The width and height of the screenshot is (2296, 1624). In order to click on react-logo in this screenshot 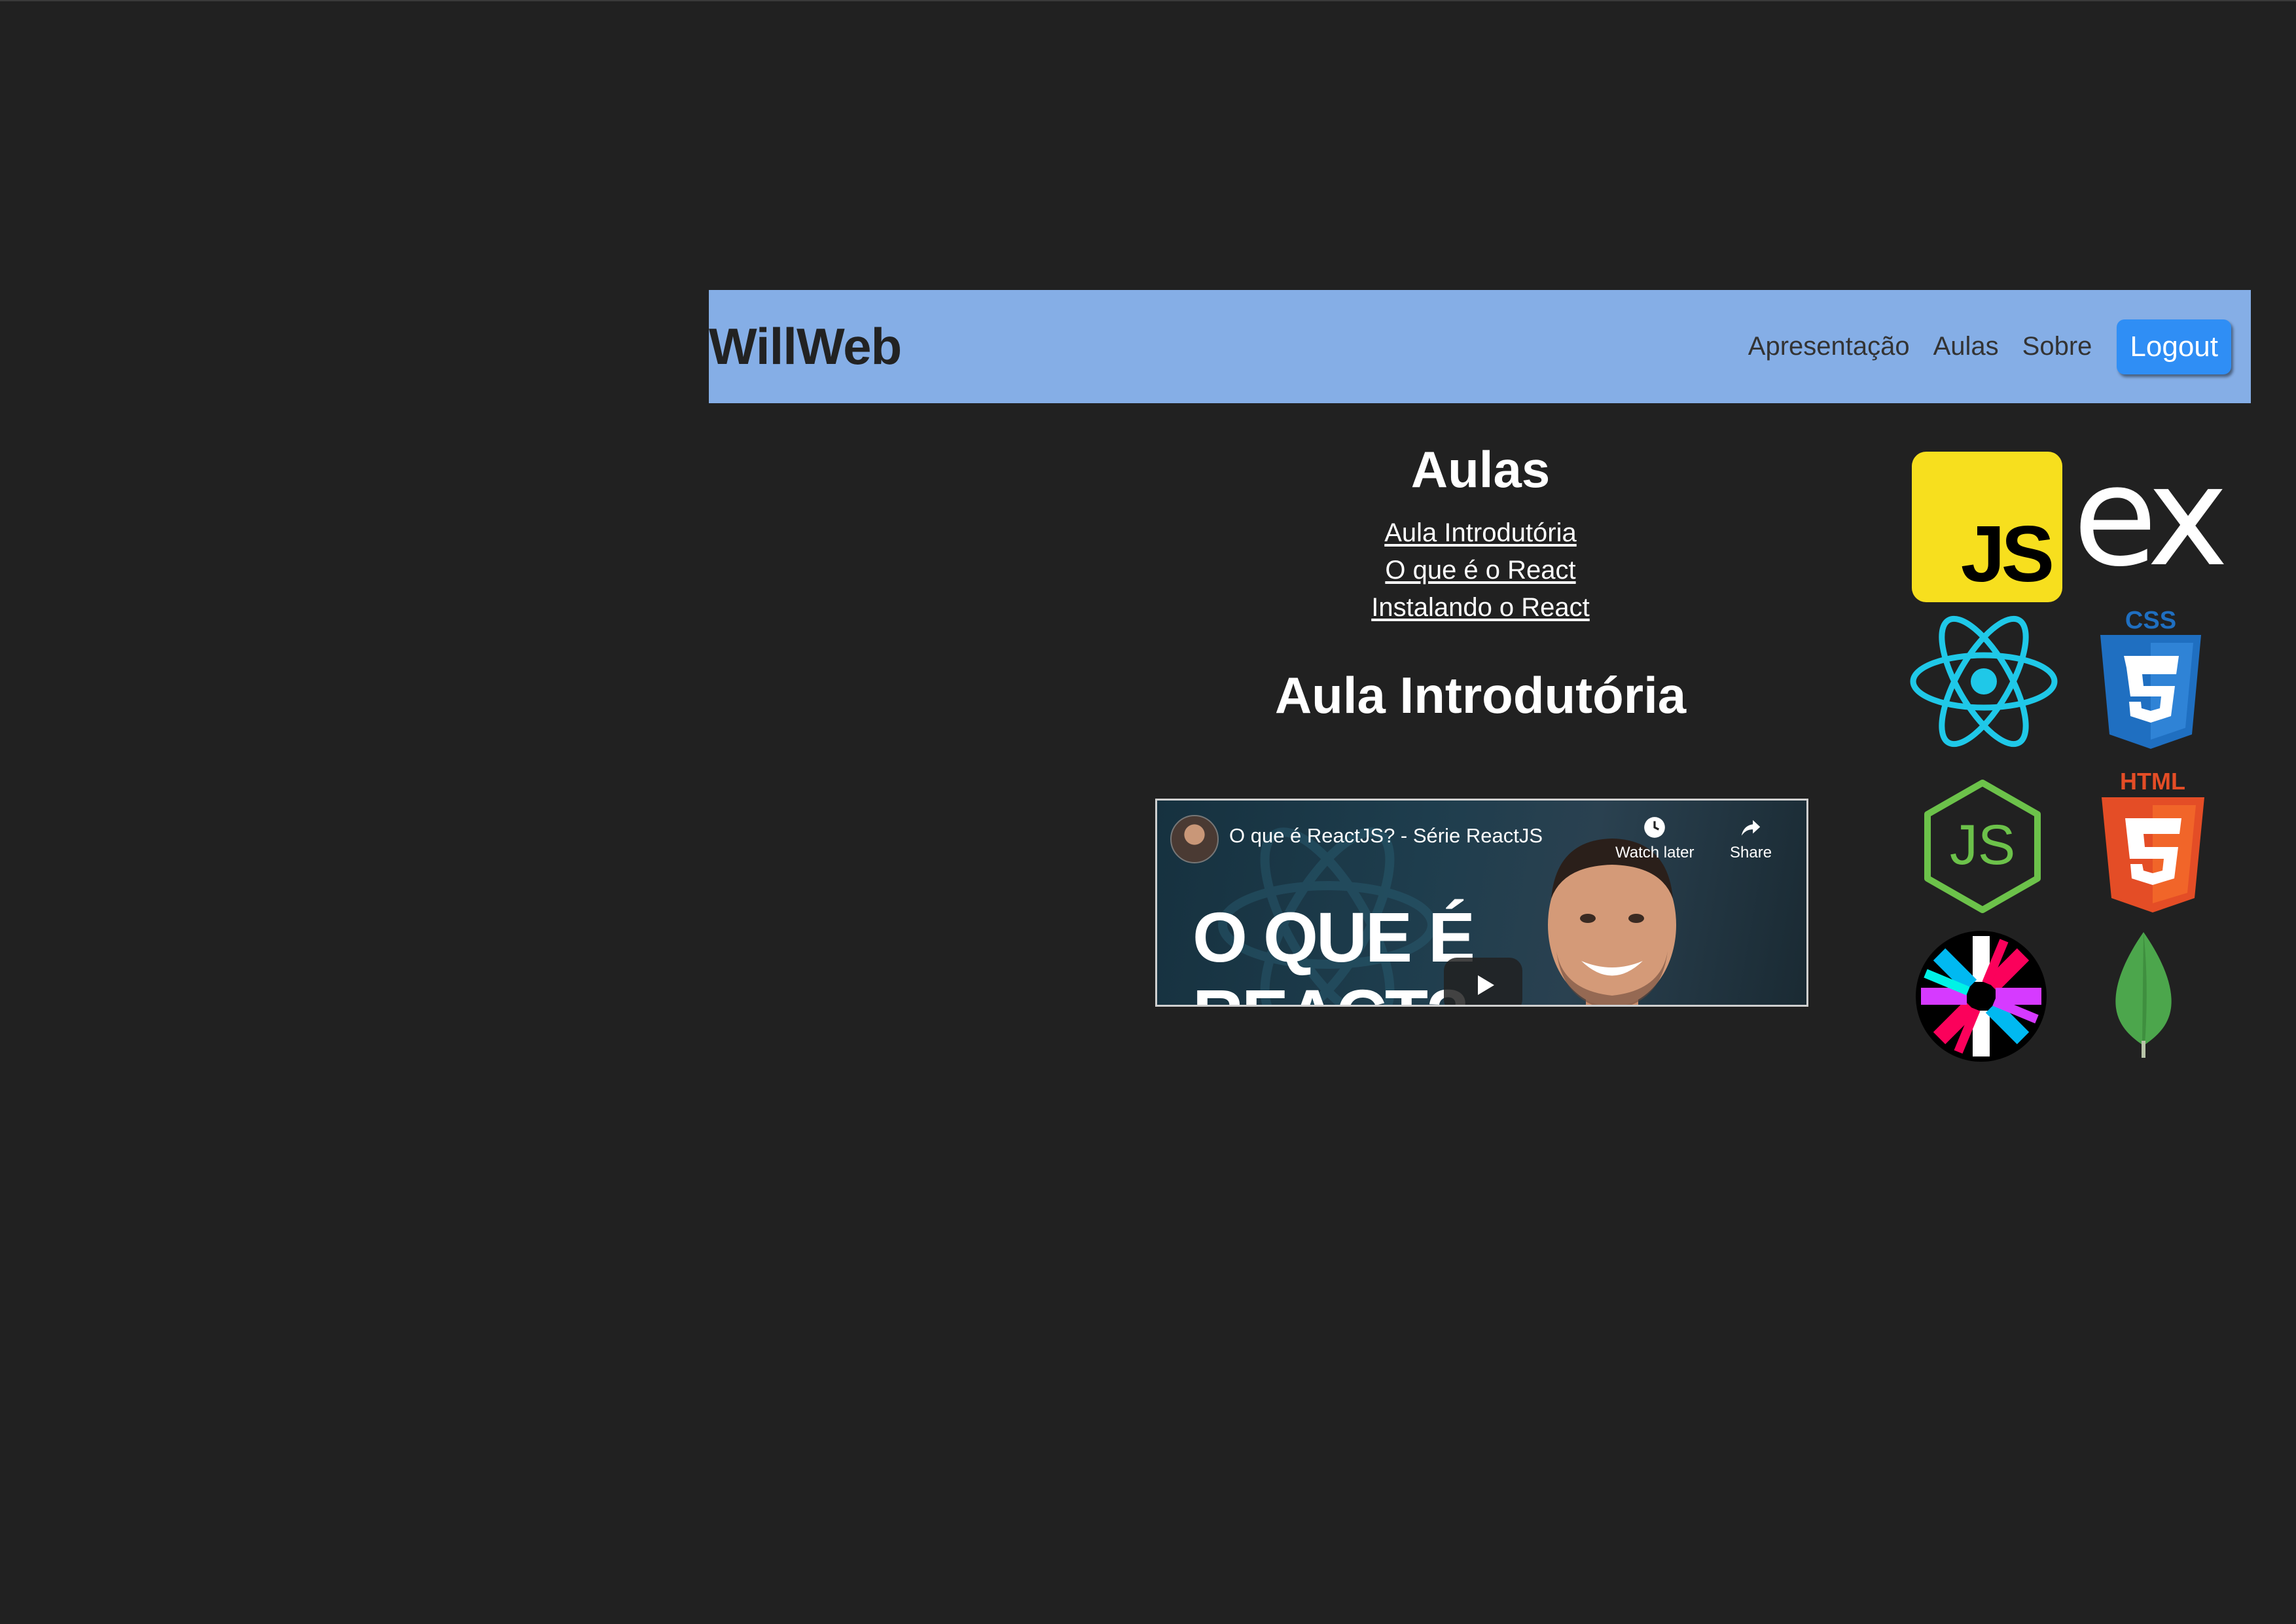, I will do `click(1984, 681)`.